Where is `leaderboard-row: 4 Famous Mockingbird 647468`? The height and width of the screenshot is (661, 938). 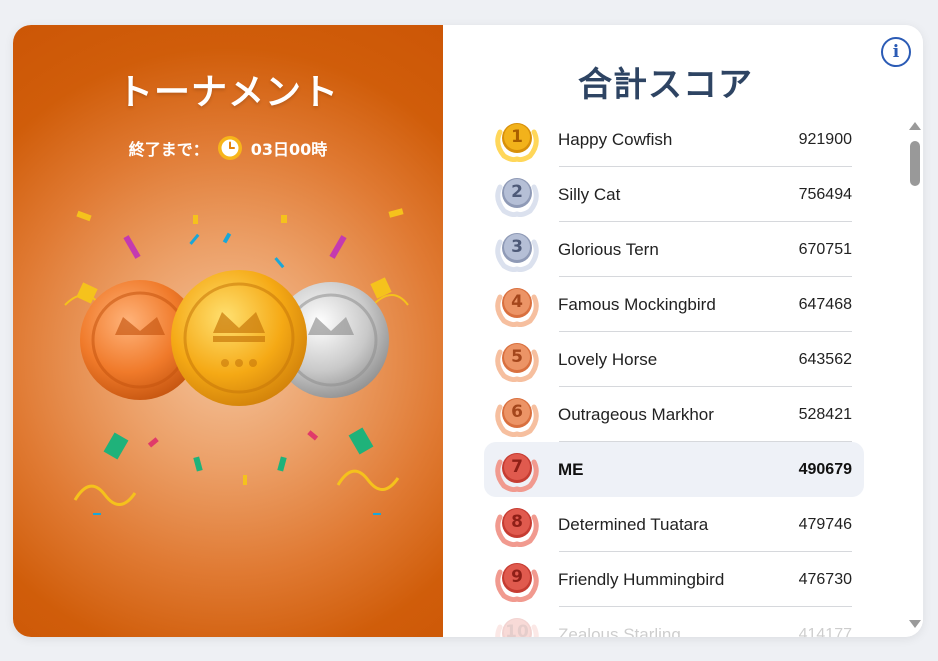 leaderboard-row: 4 Famous Mockingbird 647468 is located at coordinates (674, 304).